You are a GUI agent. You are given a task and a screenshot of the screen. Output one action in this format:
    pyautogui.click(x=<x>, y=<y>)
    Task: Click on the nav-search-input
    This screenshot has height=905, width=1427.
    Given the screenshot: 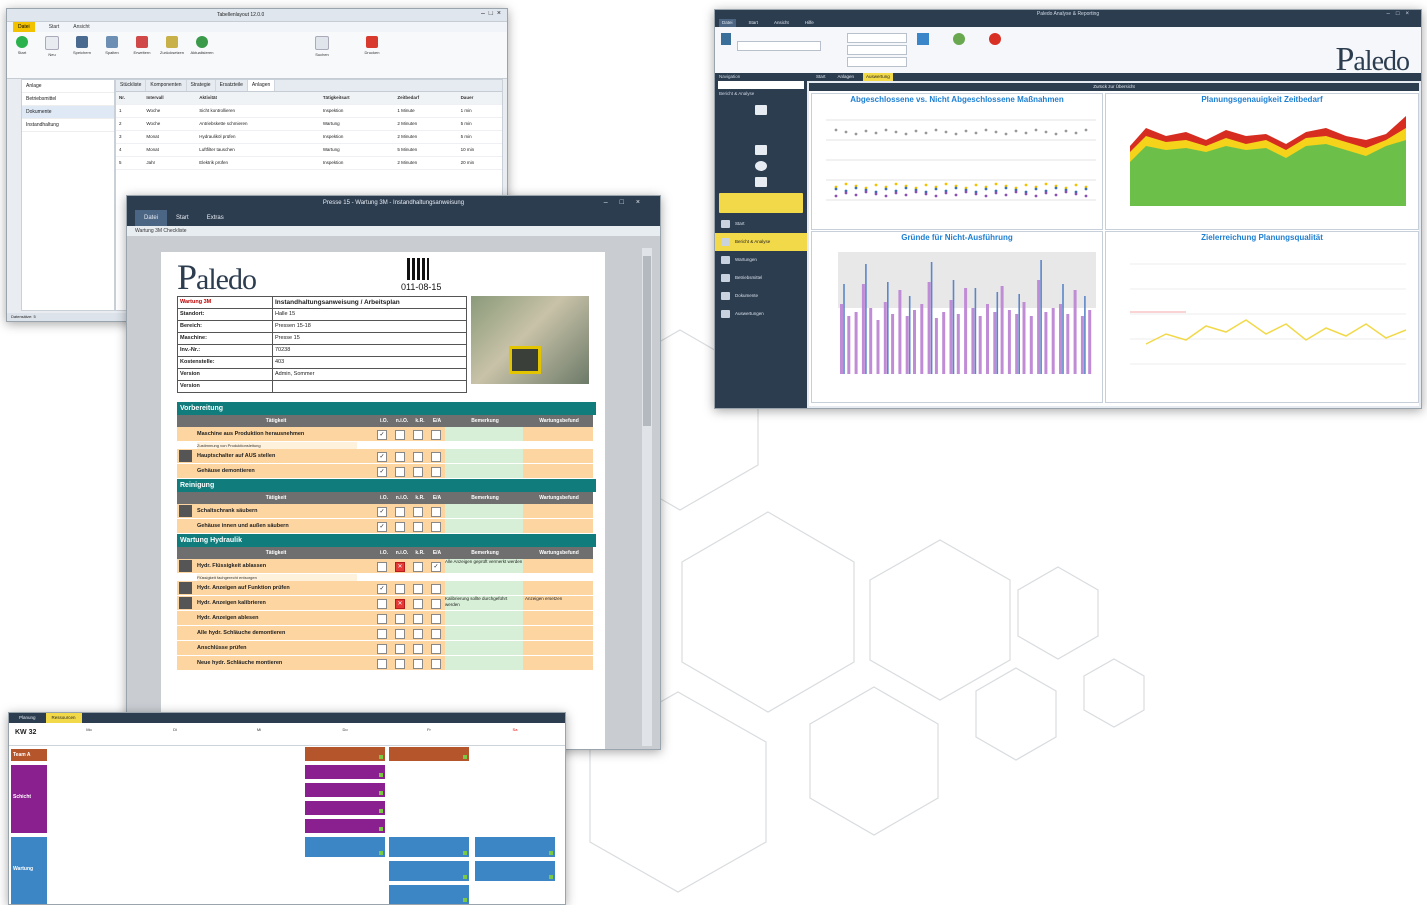 What is the action you would take?
    pyautogui.click(x=761, y=85)
    